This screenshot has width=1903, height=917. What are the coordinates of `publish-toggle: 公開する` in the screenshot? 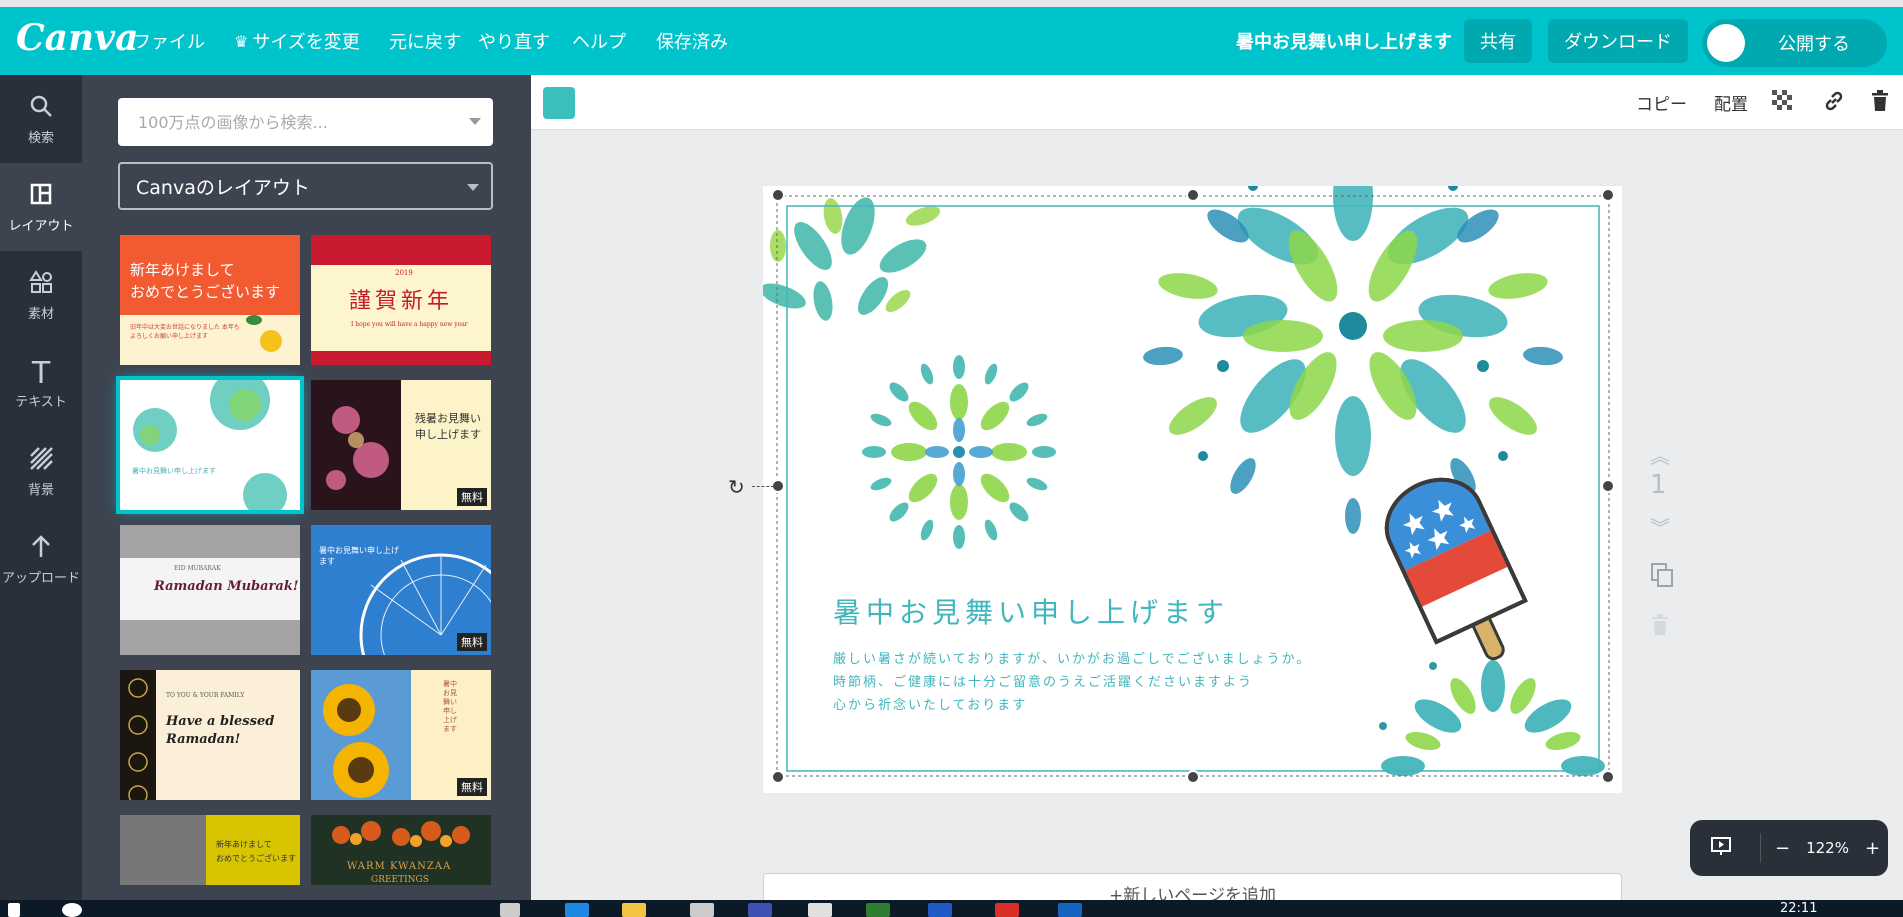 It's located at (1794, 43).